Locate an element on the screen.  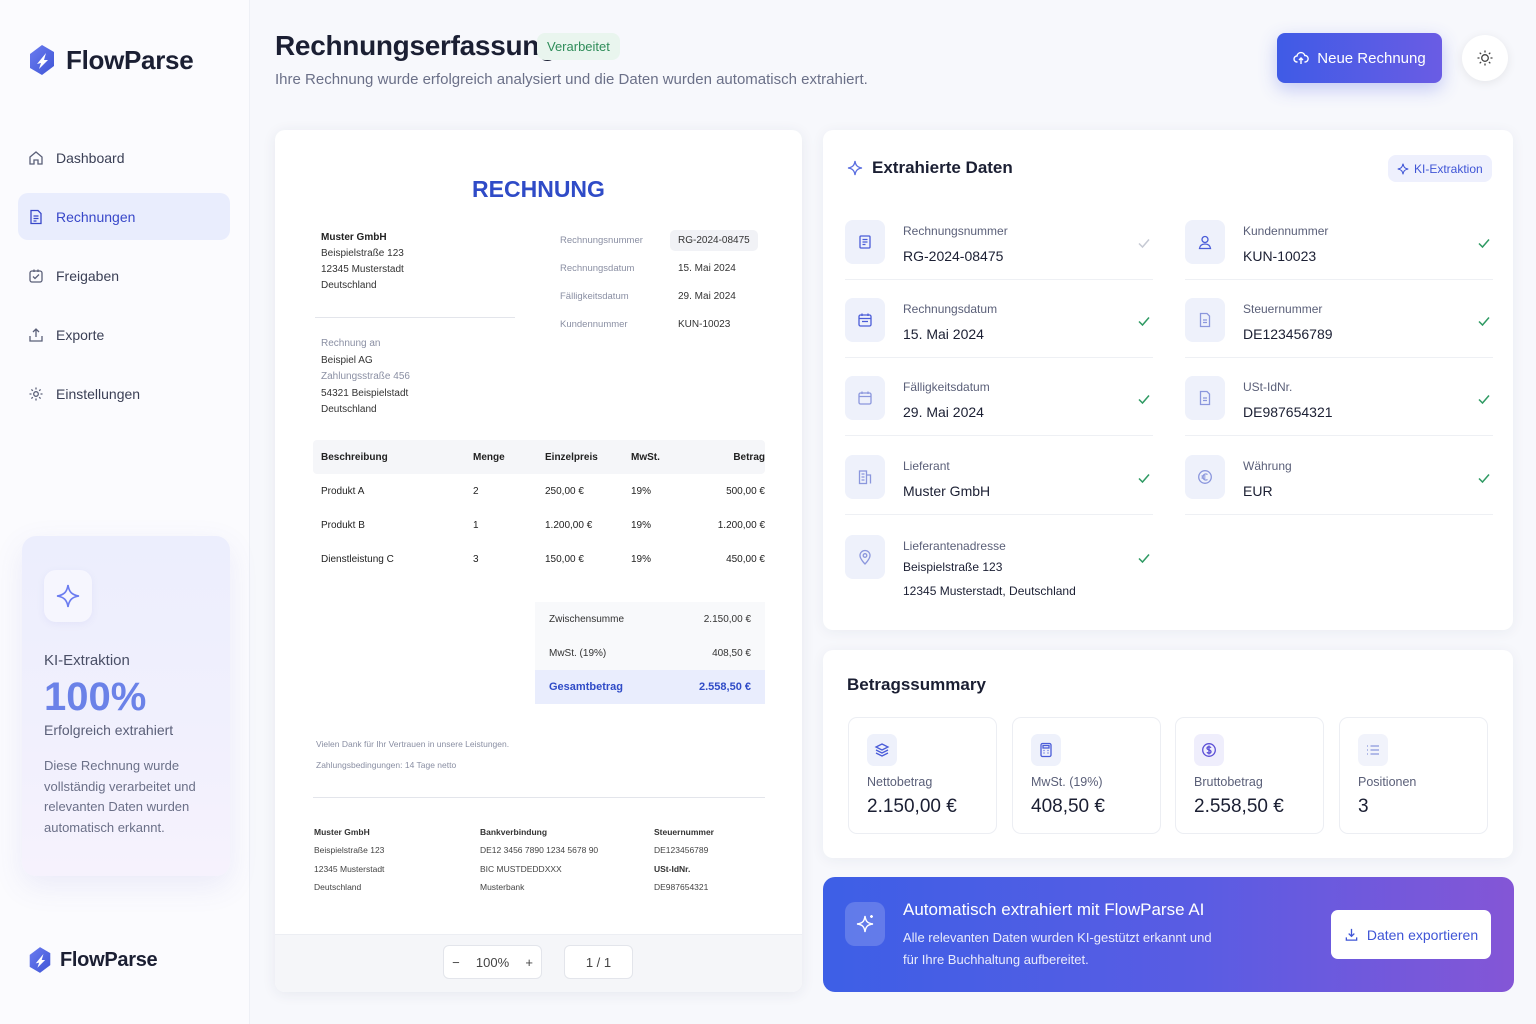
table-cell: Produkt B is located at coordinates (343, 525).